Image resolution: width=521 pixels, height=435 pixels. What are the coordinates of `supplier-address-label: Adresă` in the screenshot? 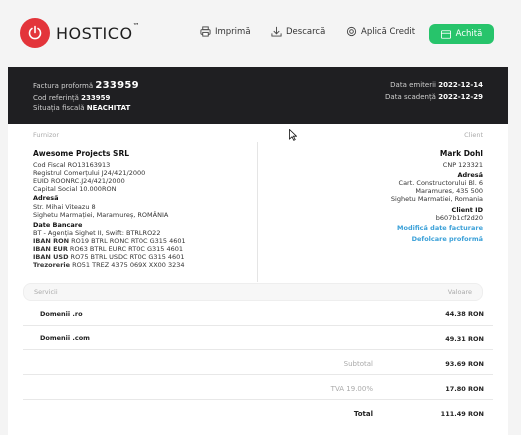 It's located at (46, 198).